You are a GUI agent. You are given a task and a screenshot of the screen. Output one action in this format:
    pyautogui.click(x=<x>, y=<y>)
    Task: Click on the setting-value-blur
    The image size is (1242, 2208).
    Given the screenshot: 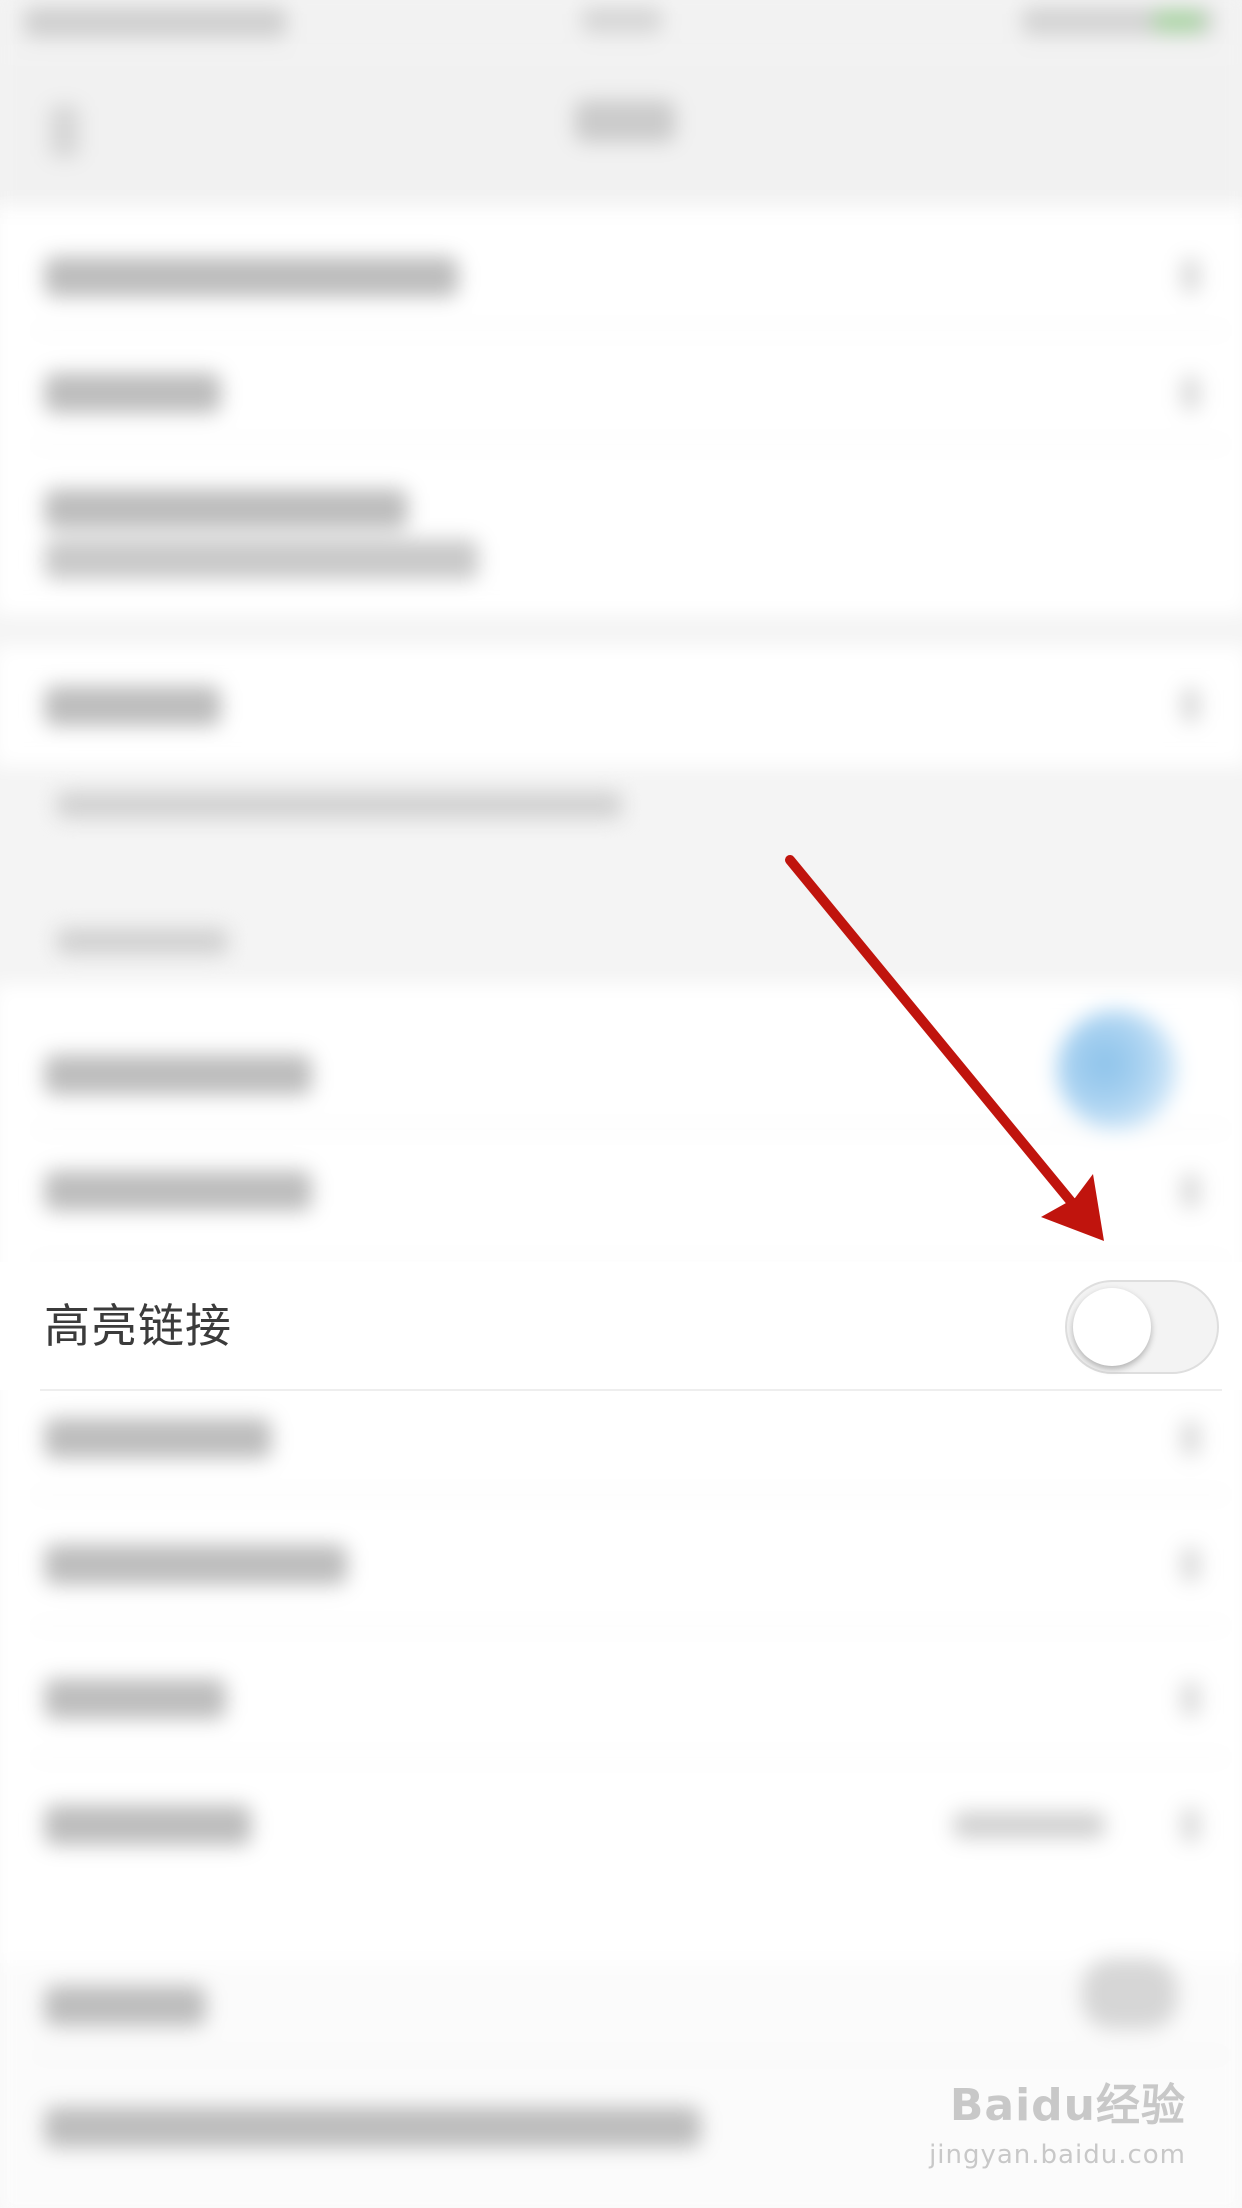 What is the action you would take?
    pyautogui.click(x=1029, y=1825)
    